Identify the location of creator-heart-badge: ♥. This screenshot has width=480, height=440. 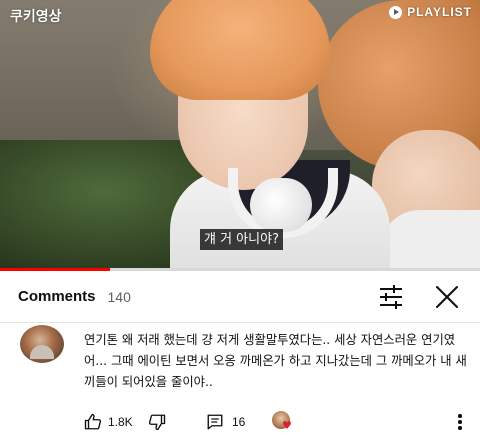
(283, 422).